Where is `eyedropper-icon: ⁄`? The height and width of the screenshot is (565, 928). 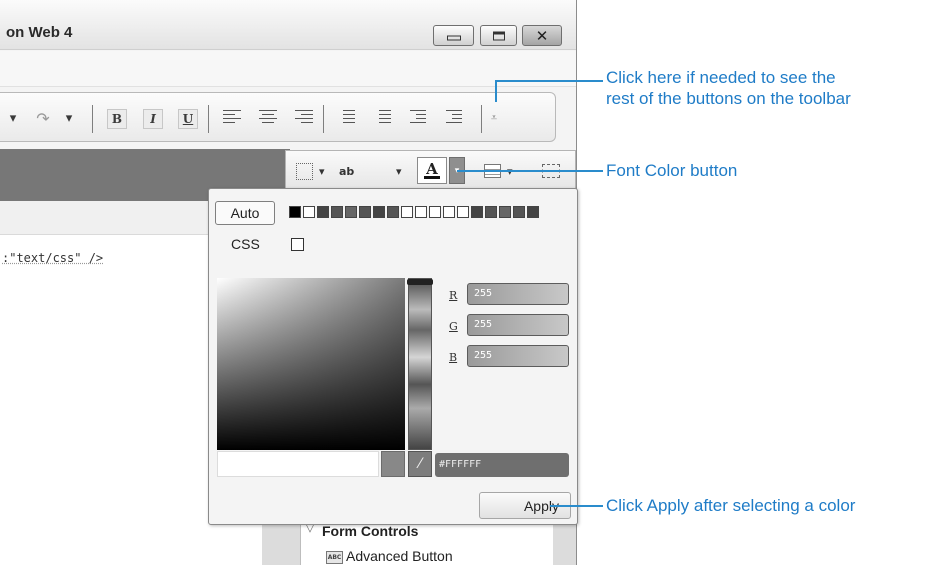 eyedropper-icon: ⁄ is located at coordinates (420, 464).